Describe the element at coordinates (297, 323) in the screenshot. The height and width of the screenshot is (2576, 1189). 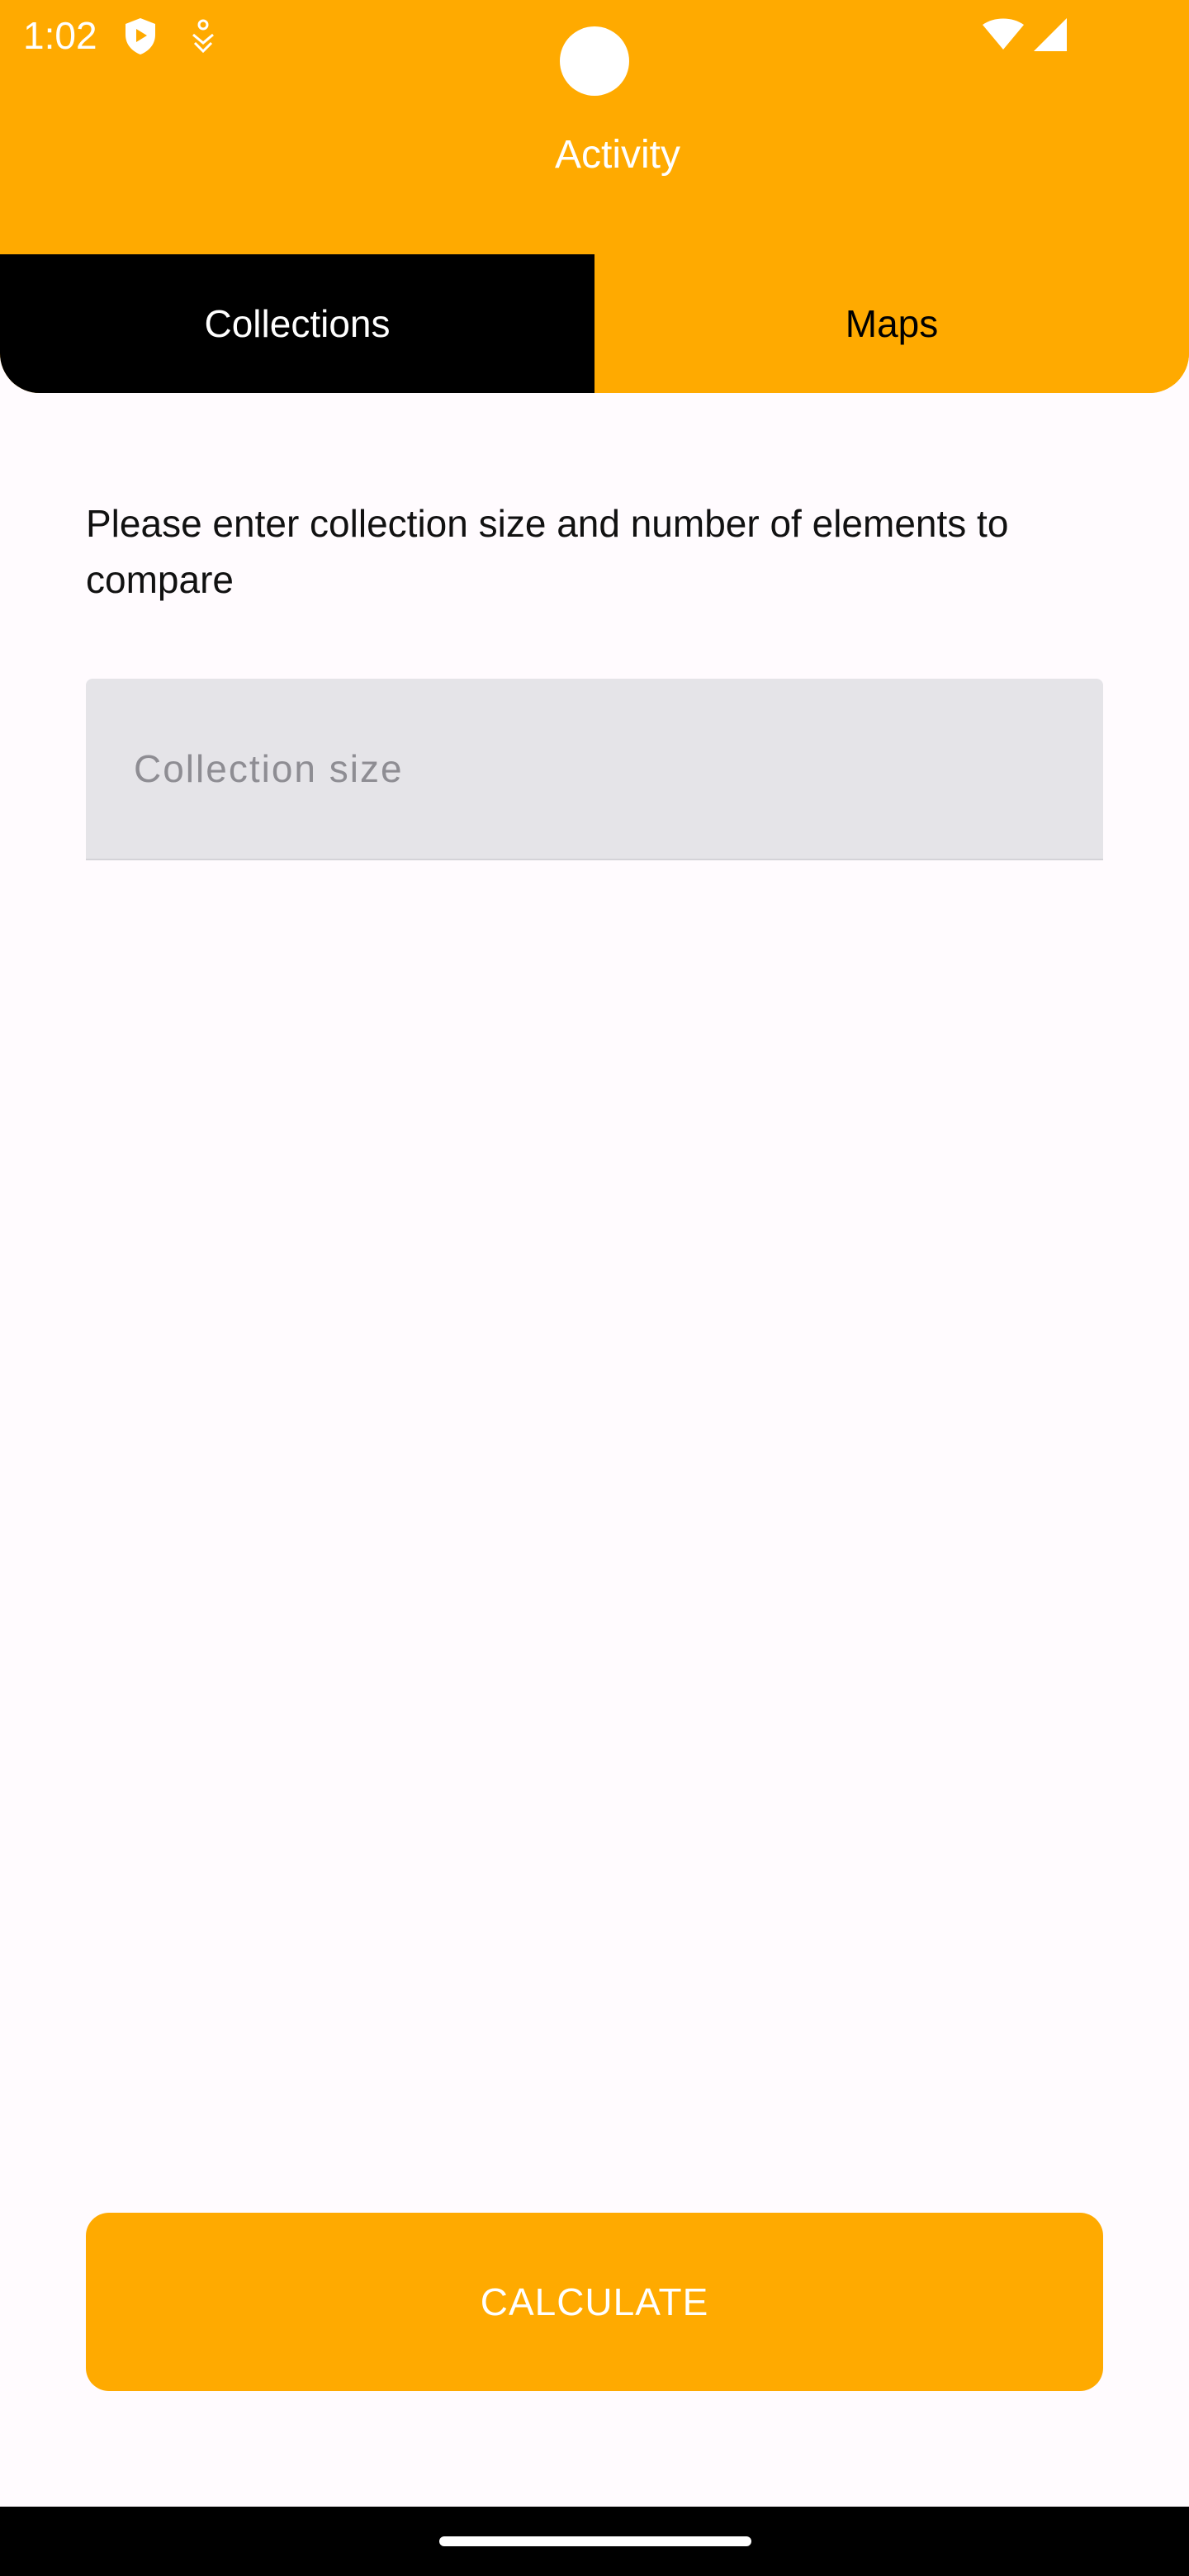
I see `tab-collections: Collections` at that location.